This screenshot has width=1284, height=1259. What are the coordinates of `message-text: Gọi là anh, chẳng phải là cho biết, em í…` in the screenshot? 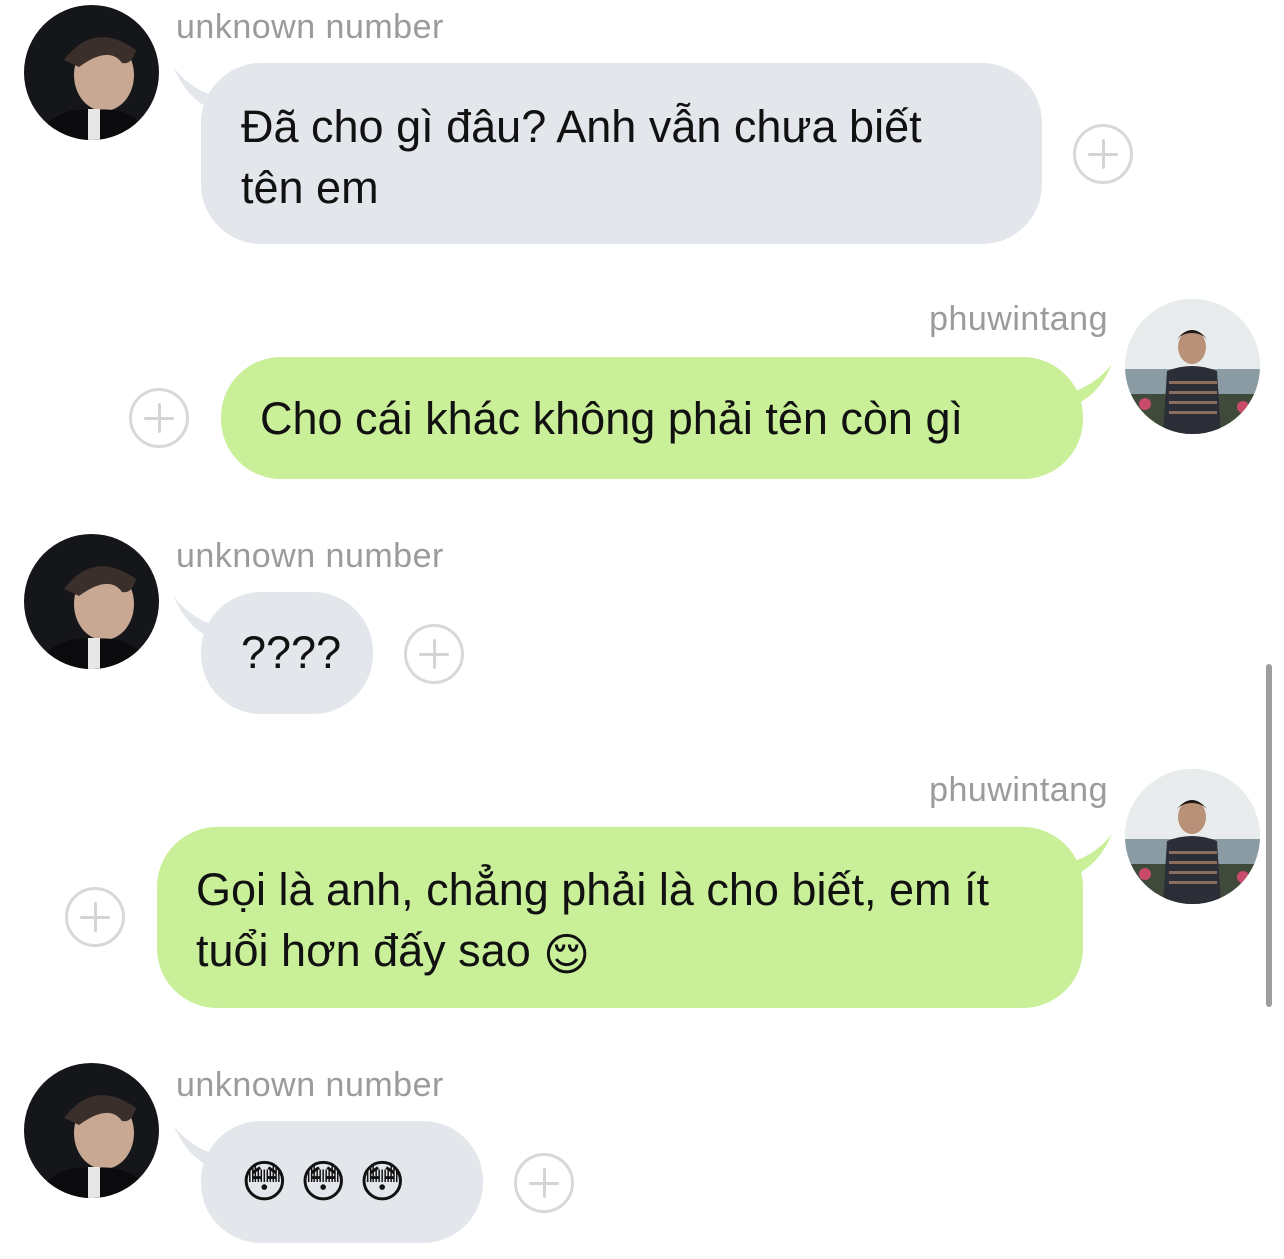 It's located at (619, 922).